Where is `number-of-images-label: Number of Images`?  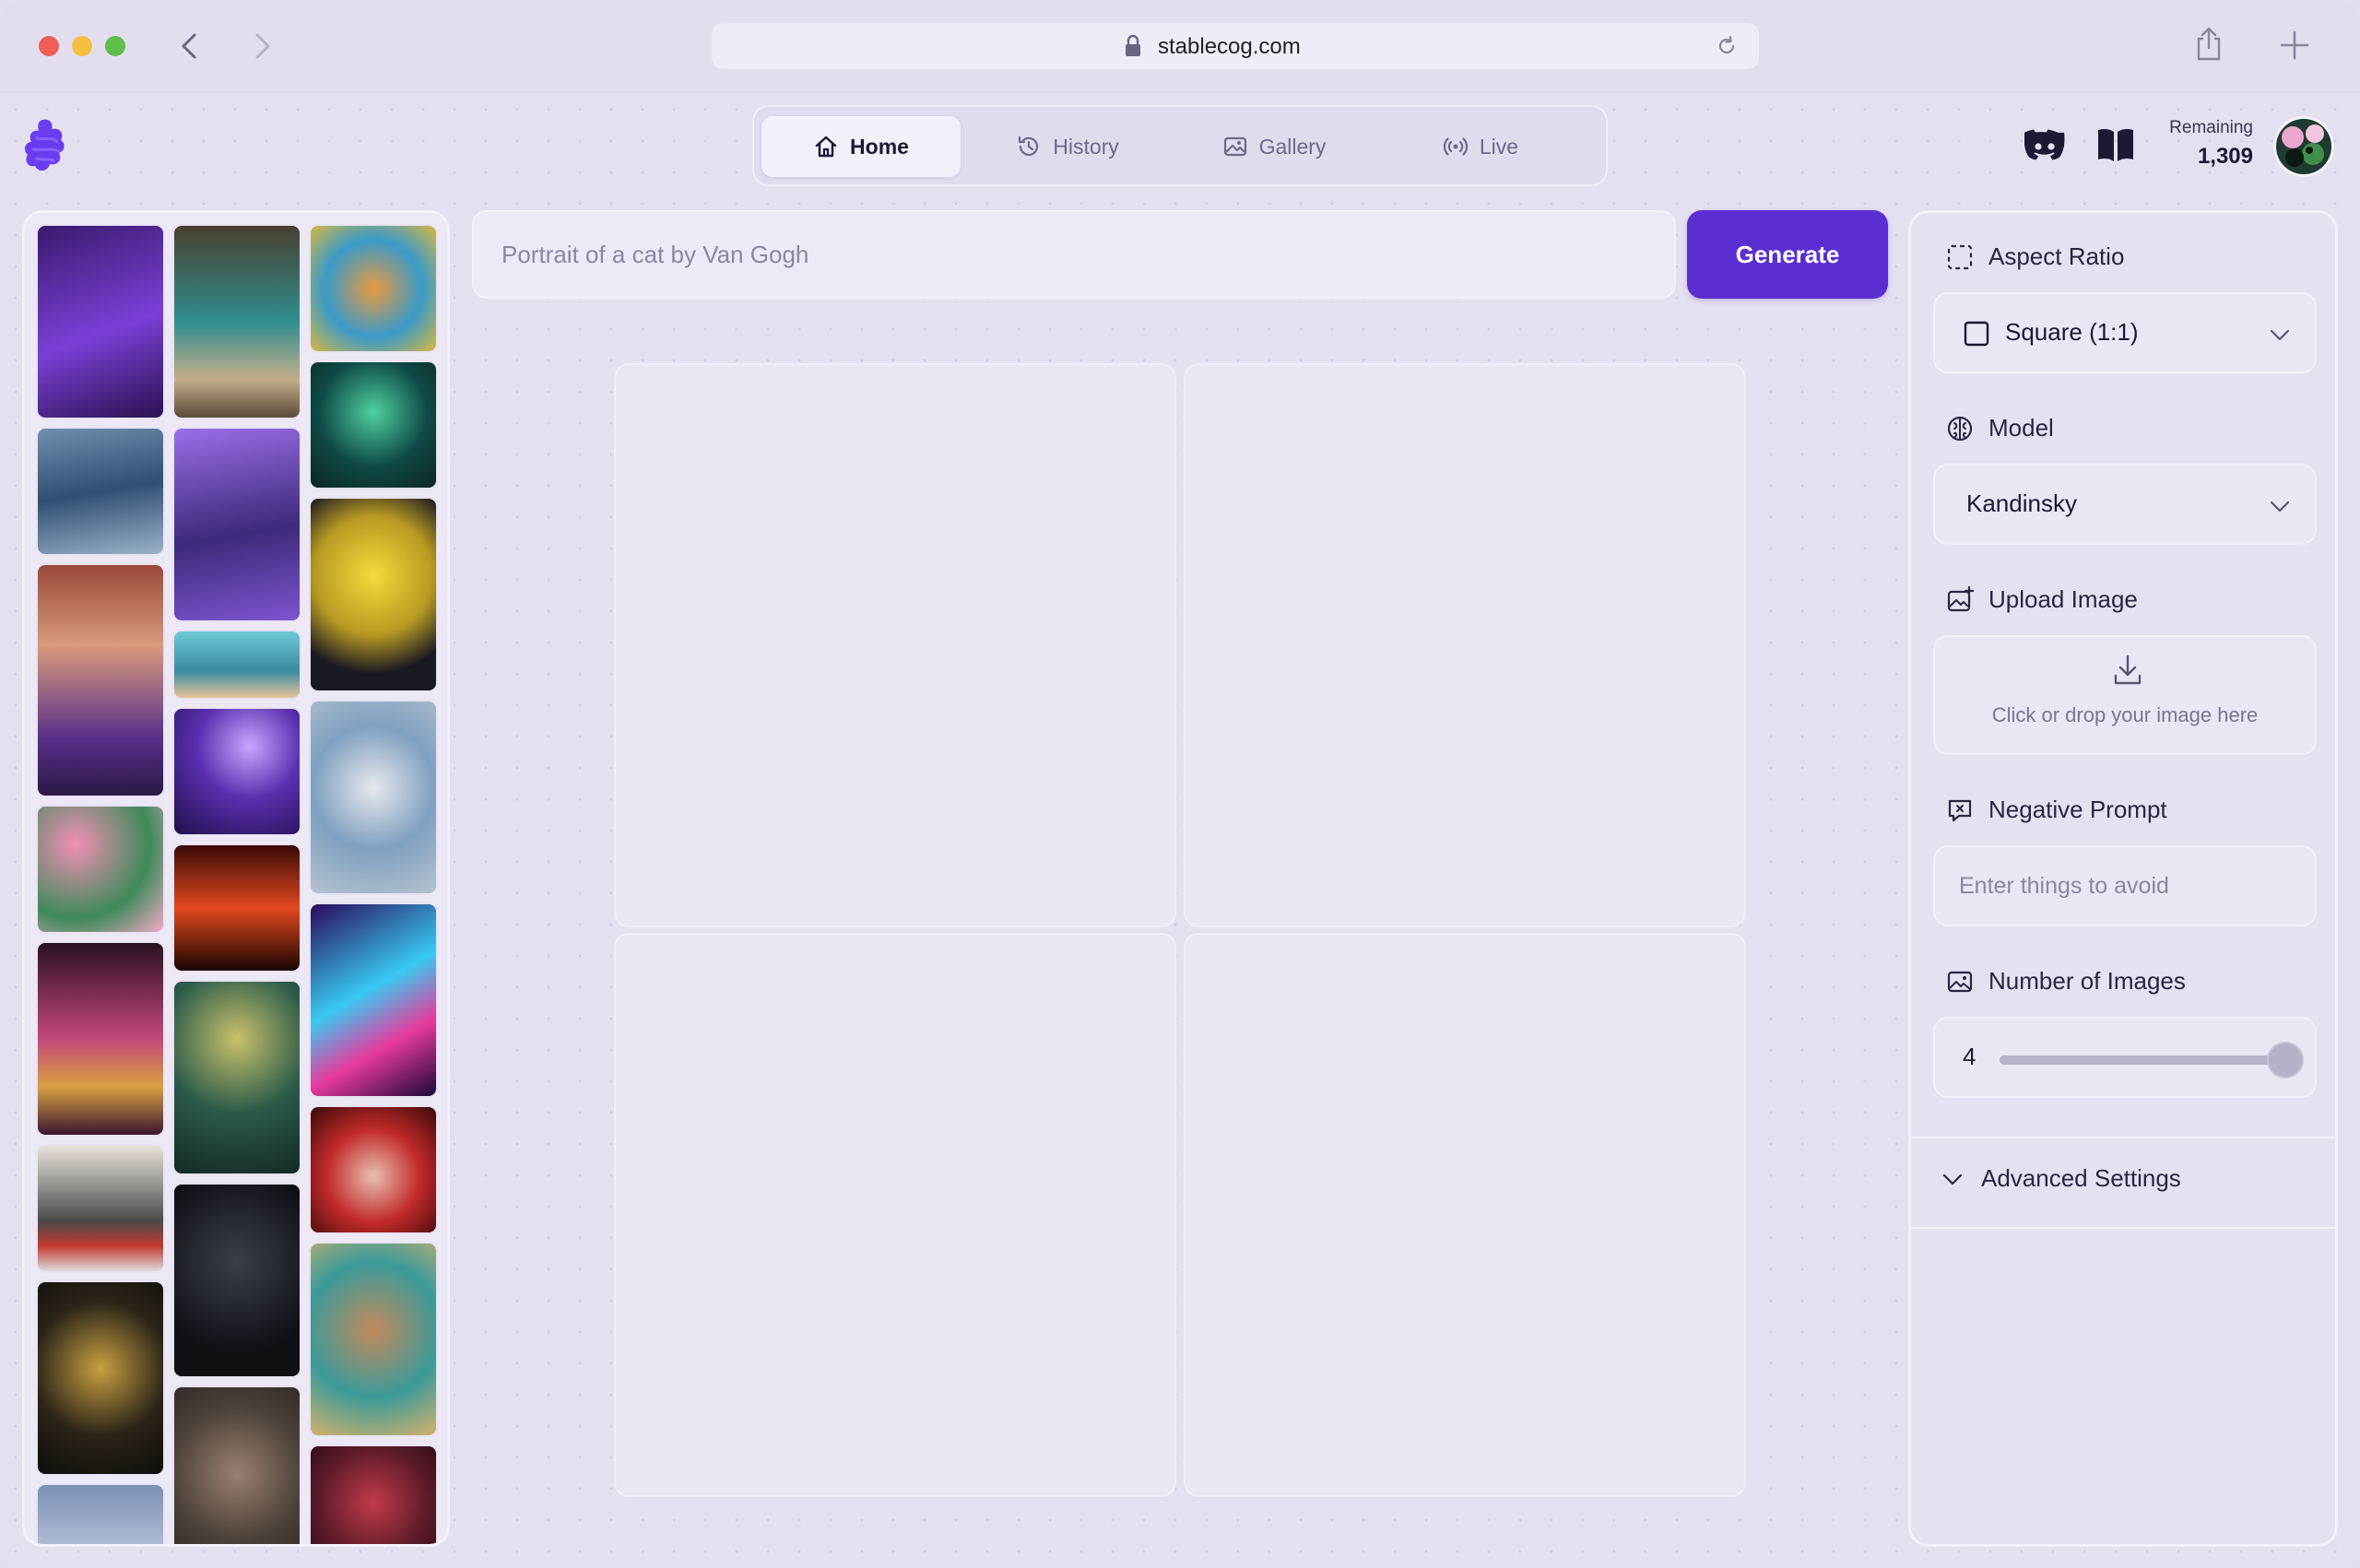
number-of-images-label: Number of Images is located at coordinates (2087, 981).